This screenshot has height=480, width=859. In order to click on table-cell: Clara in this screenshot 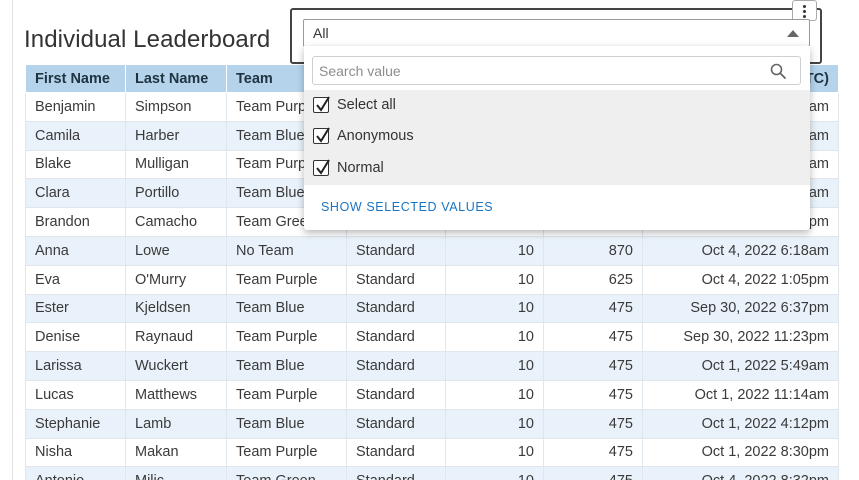, I will do `click(75, 193)`.